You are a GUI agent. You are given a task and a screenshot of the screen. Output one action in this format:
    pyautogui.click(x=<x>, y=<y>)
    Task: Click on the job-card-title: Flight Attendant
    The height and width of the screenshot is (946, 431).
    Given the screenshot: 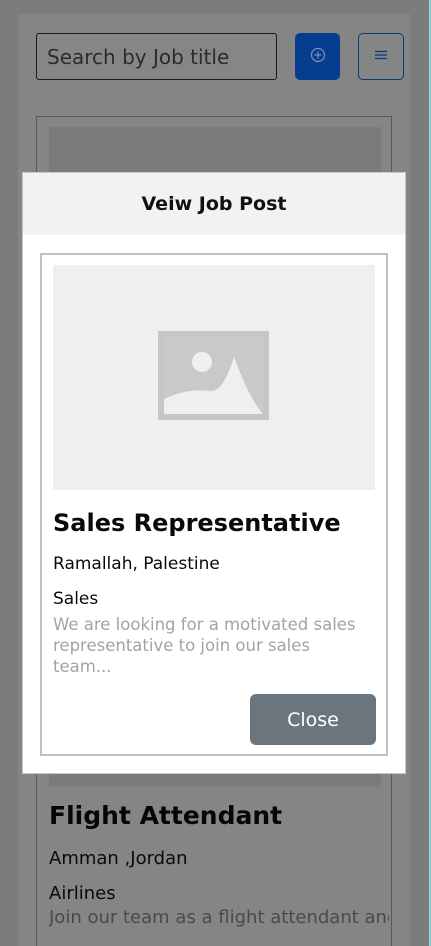 What is the action you would take?
    pyautogui.click(x=166, y=815)
    